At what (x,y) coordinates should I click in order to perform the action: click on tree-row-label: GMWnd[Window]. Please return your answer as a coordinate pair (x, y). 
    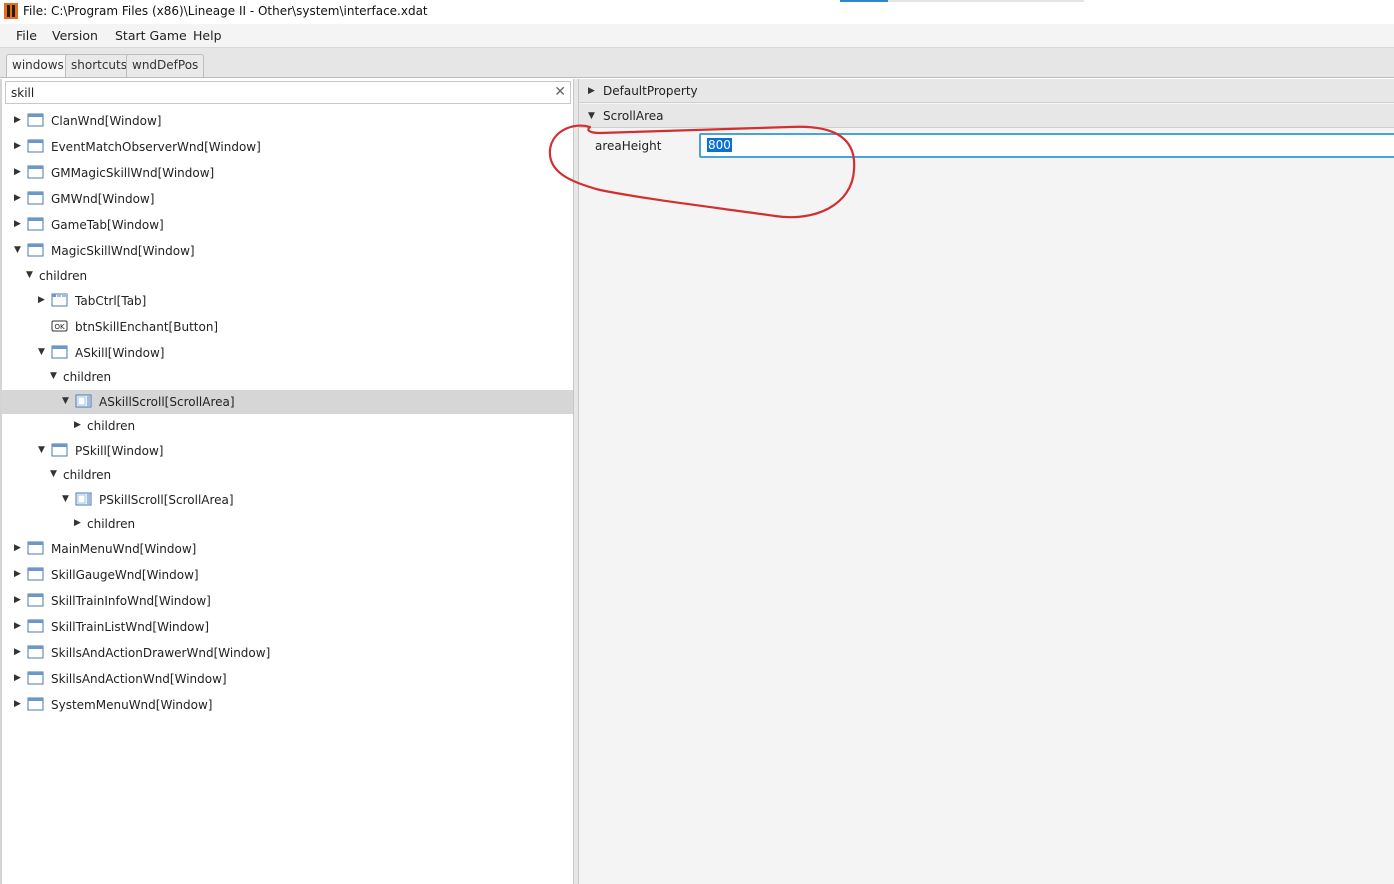
    Looking at the image, I should click on (103, 199).